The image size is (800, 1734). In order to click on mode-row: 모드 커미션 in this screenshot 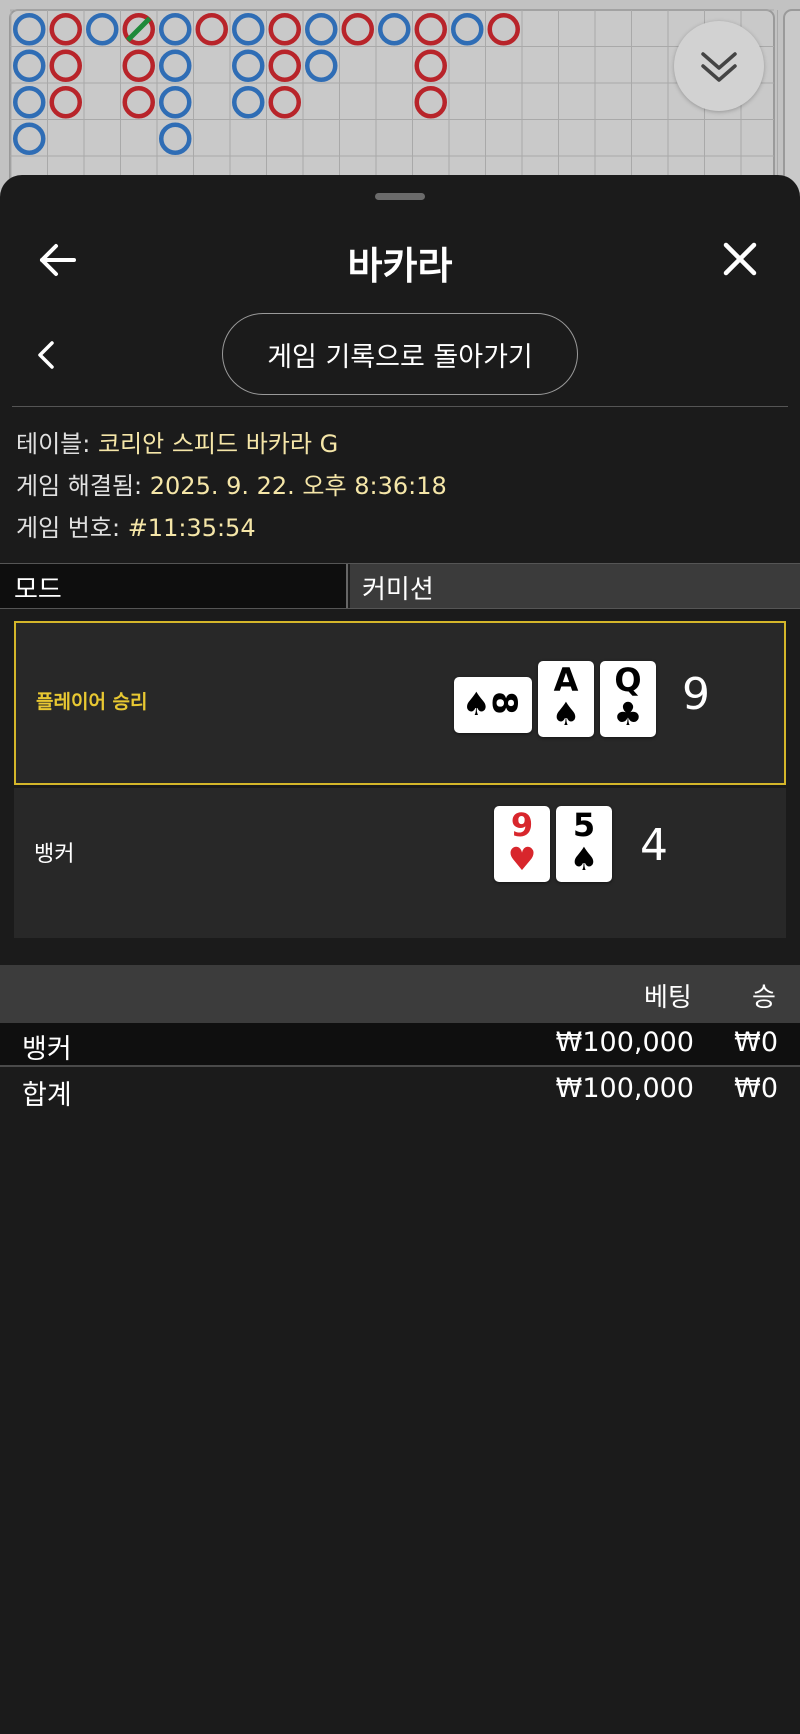, I will do `click(400, 586)`.